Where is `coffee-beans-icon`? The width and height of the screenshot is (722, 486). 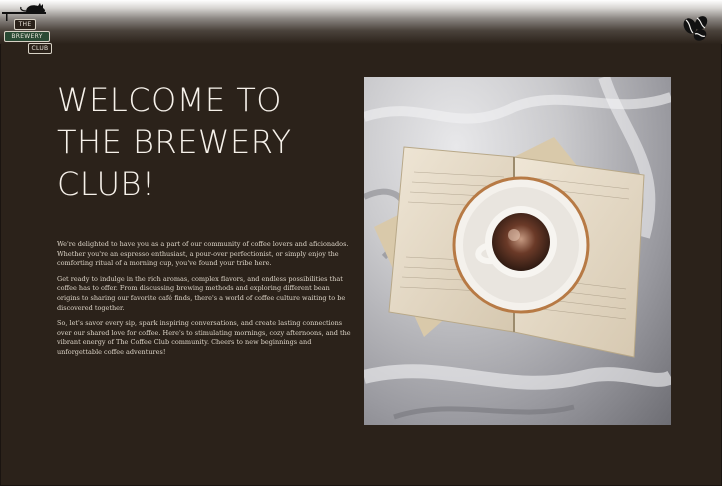 coffee-beans-icon is located at coordinates (695, 28).